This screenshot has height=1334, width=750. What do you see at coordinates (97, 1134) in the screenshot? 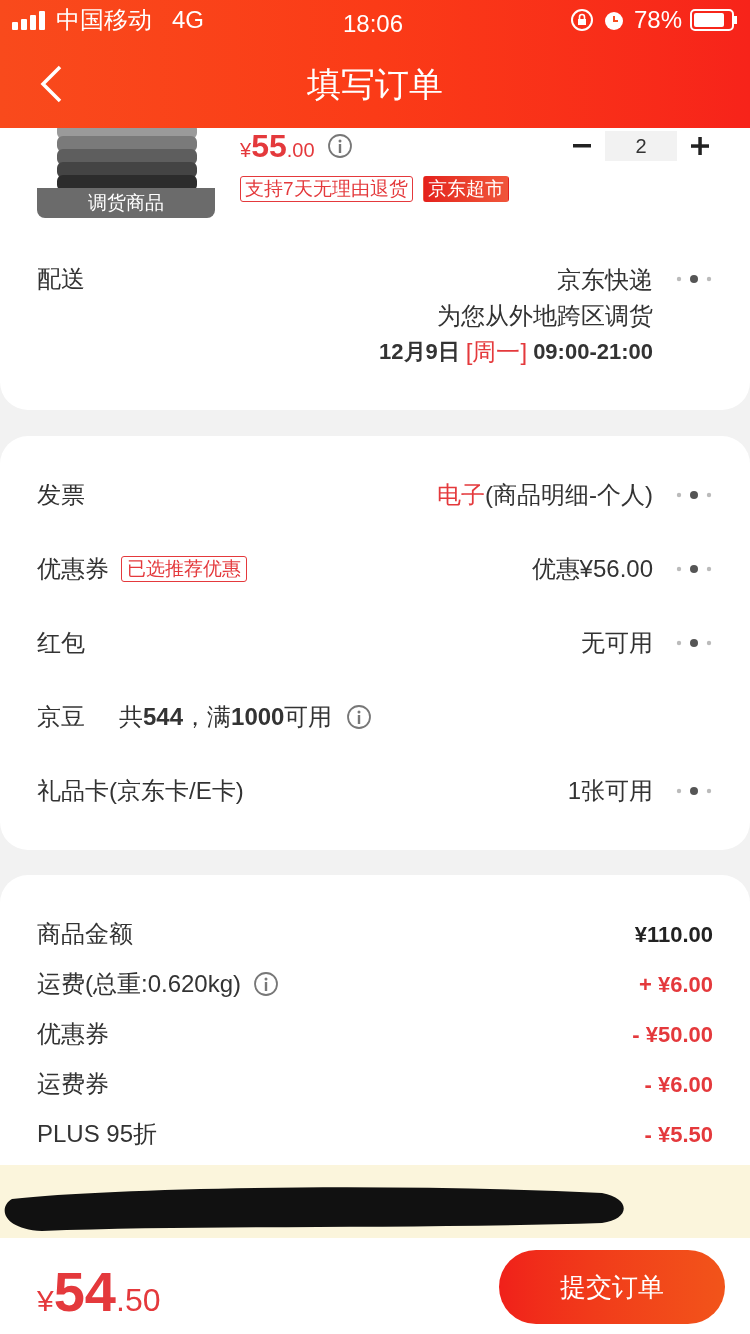
I see `row-label: PLUS 95折` at bounding box center [97, 1134].